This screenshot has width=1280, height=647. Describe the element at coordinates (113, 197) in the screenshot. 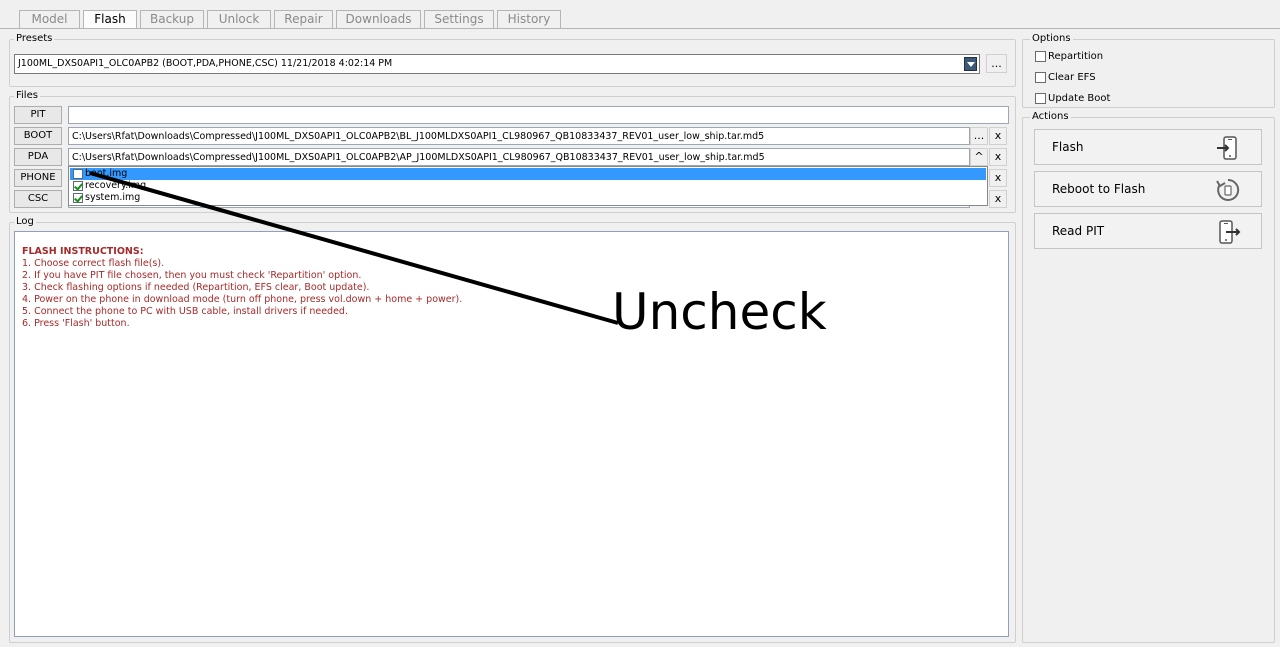

I see `list-item-label: system.img` at that location.